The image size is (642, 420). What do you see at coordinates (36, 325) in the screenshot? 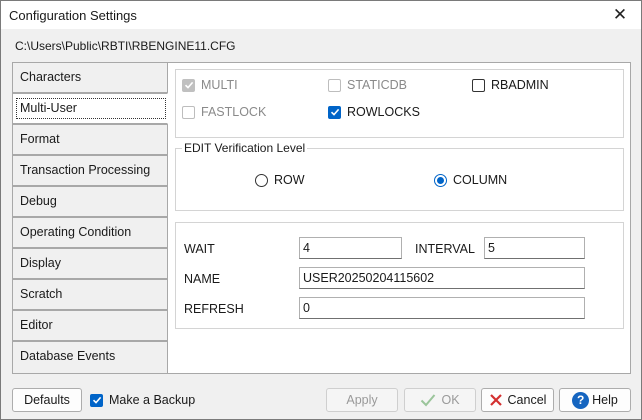
I see `nav-item-label: Editor` at bounding box center [36, 325].